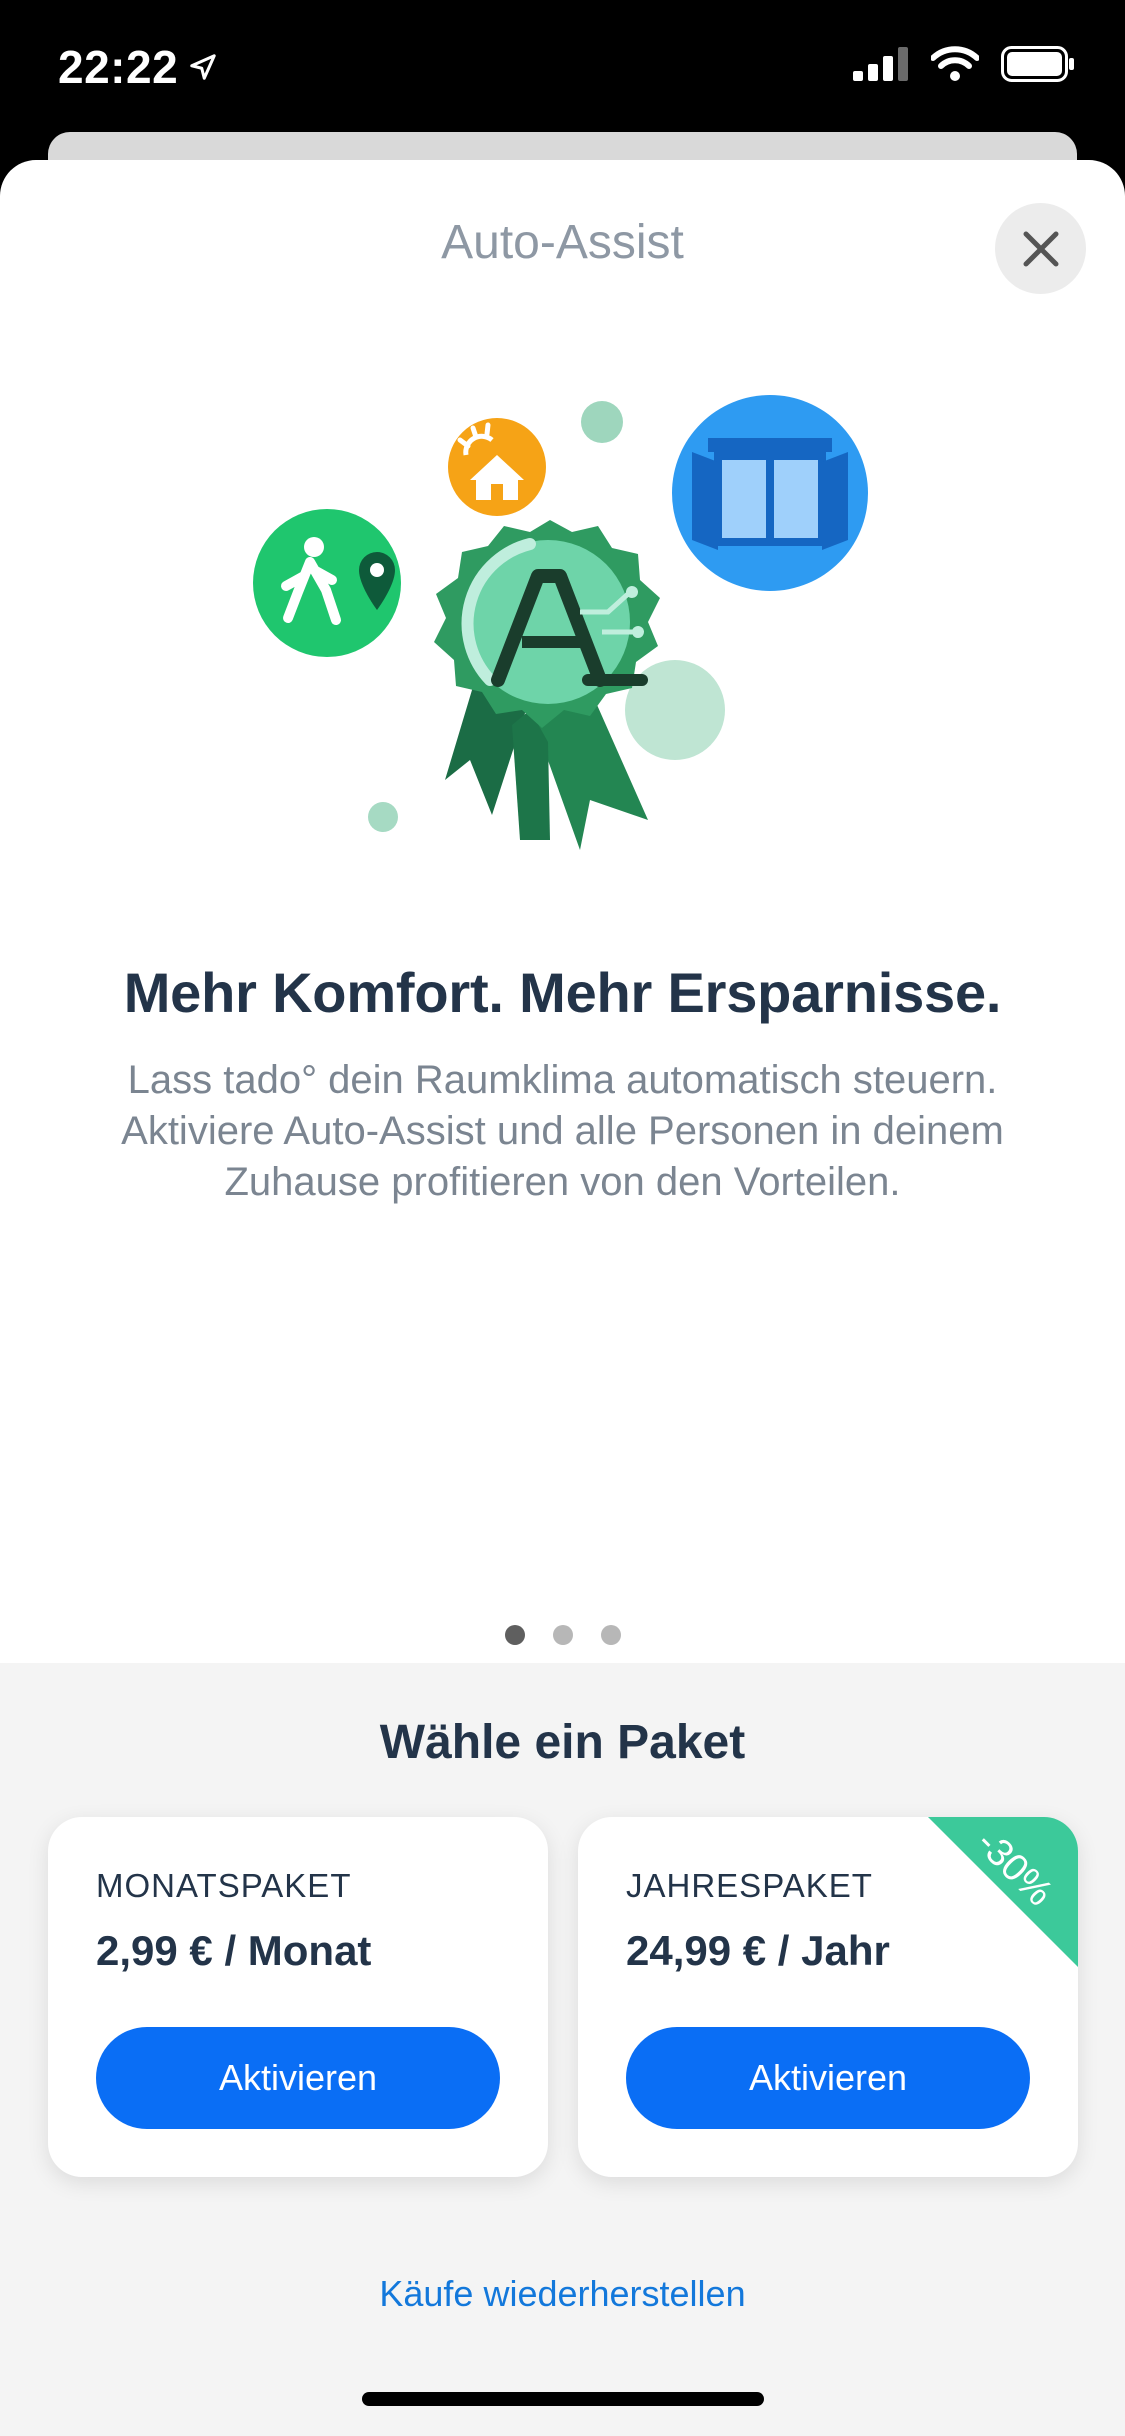  I want to click on plan-name: JAHRESPAKET, so click(749, 1885).